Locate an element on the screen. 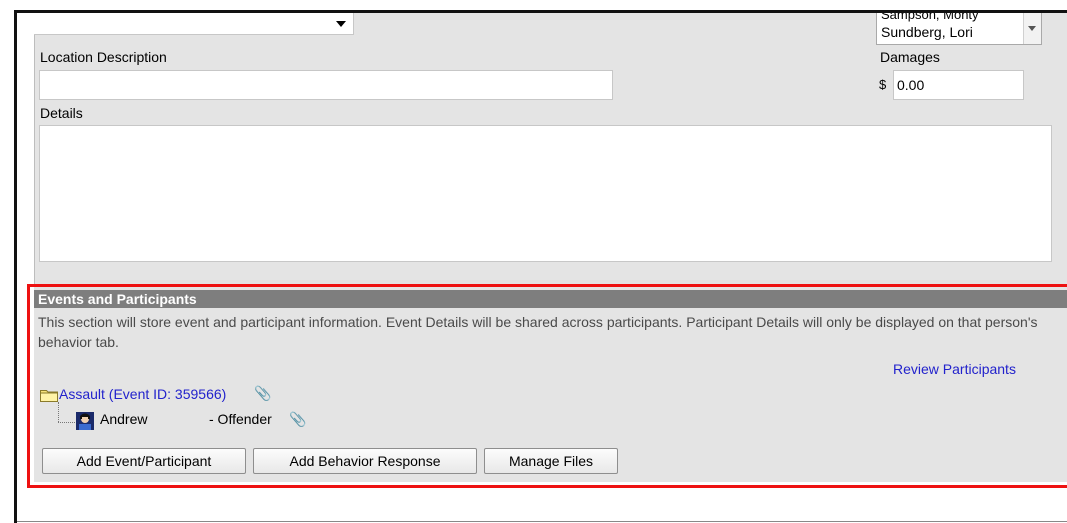  window-left-border is located at coordinates (15, 266).